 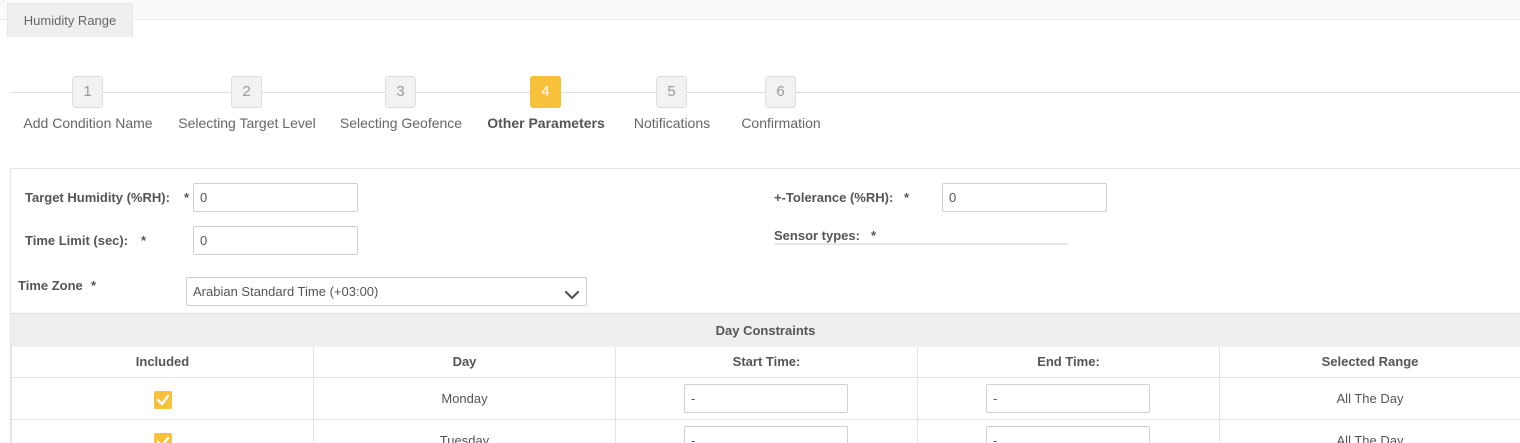 What do you see at coordinates (465, 399) in the screenshot?
I see `day-cell: Monday` at bounding box center [465, 399].